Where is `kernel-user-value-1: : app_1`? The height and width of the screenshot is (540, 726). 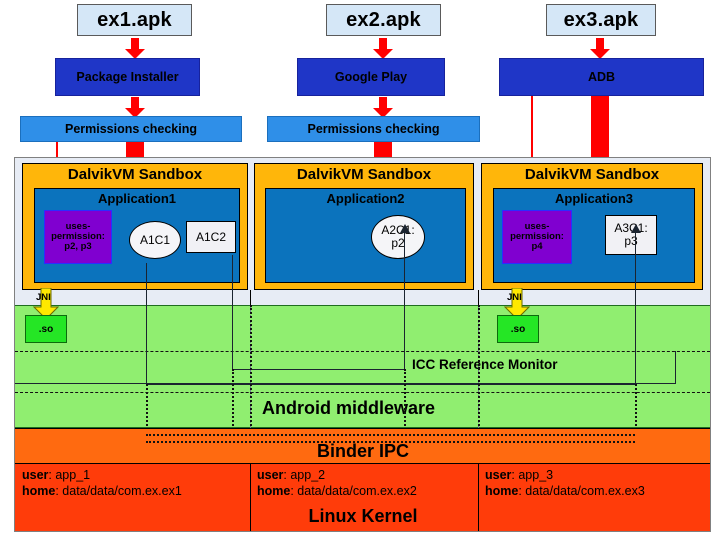 kernel-user-value-1: : app_1 is located at coordinates (69, 475).